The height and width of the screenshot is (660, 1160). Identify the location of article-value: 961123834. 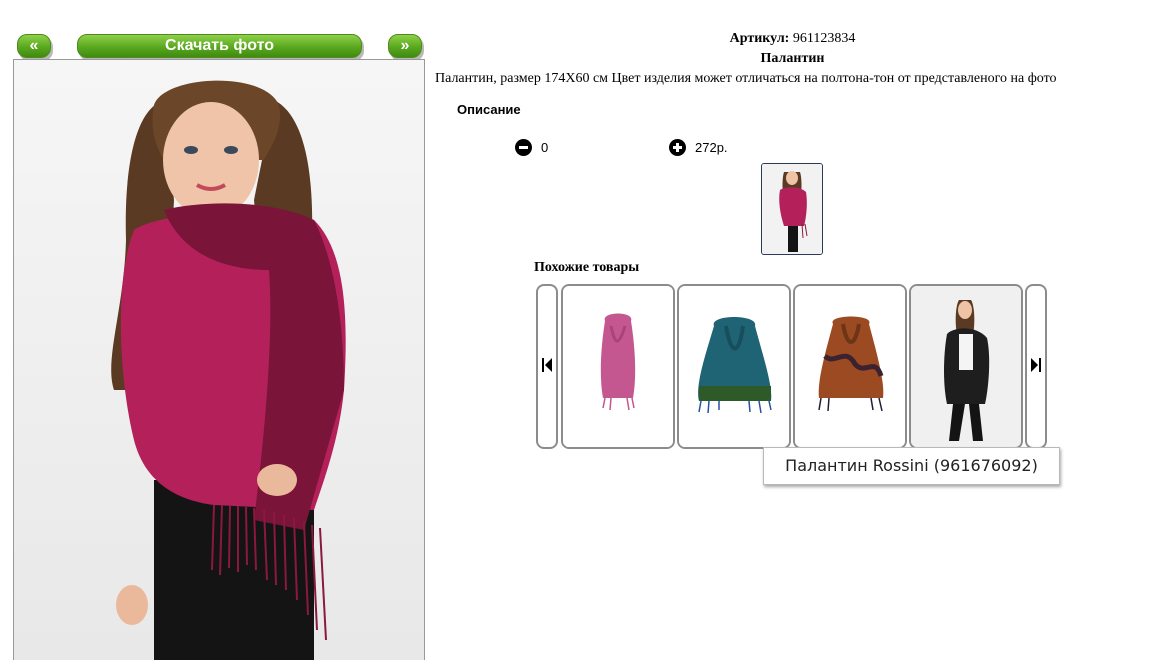
(824, 38).